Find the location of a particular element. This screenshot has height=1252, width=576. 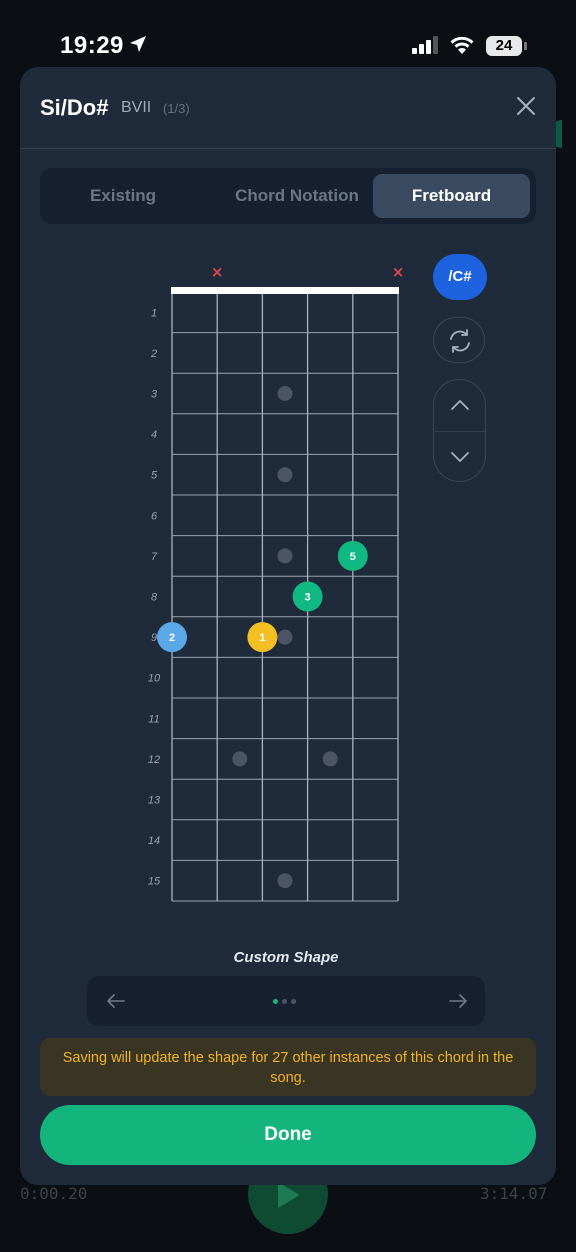

wifi-icon is located at coordinates (462, 45).